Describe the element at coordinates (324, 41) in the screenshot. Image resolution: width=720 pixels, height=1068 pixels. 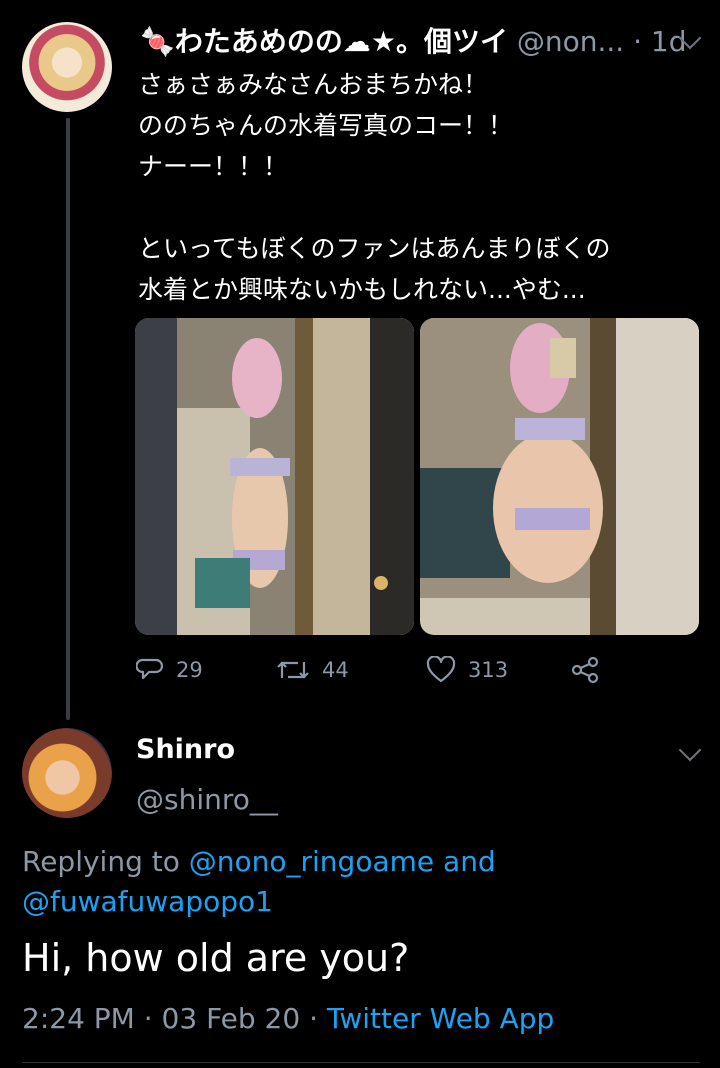
I see `tweet-author-name: 🍬わたあめのの☁★。個ツイ` at that location.